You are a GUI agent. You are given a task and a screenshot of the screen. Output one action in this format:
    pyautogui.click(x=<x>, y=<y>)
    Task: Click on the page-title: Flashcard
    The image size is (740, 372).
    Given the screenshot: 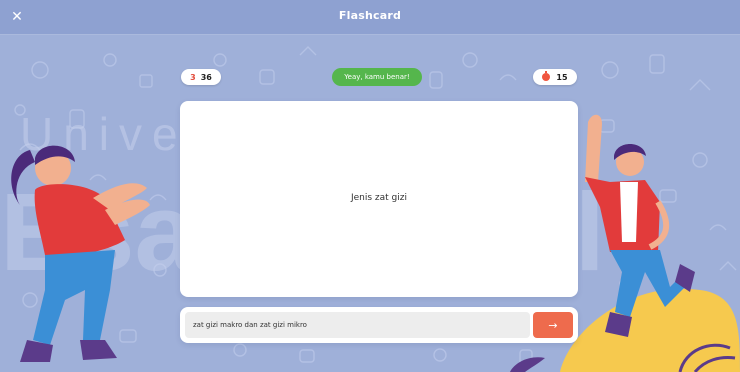 What is the action you would take?
    pyautogui.click(x=370, y=15)
    